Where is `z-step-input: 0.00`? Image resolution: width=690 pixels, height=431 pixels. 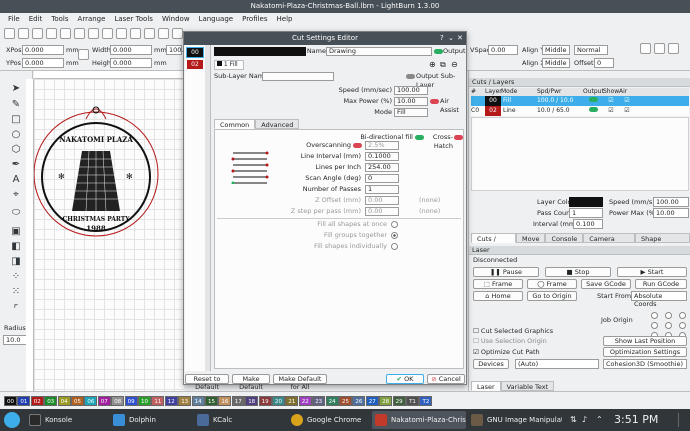
z-step-input: 0.00 is located at coordinates (382, 211).